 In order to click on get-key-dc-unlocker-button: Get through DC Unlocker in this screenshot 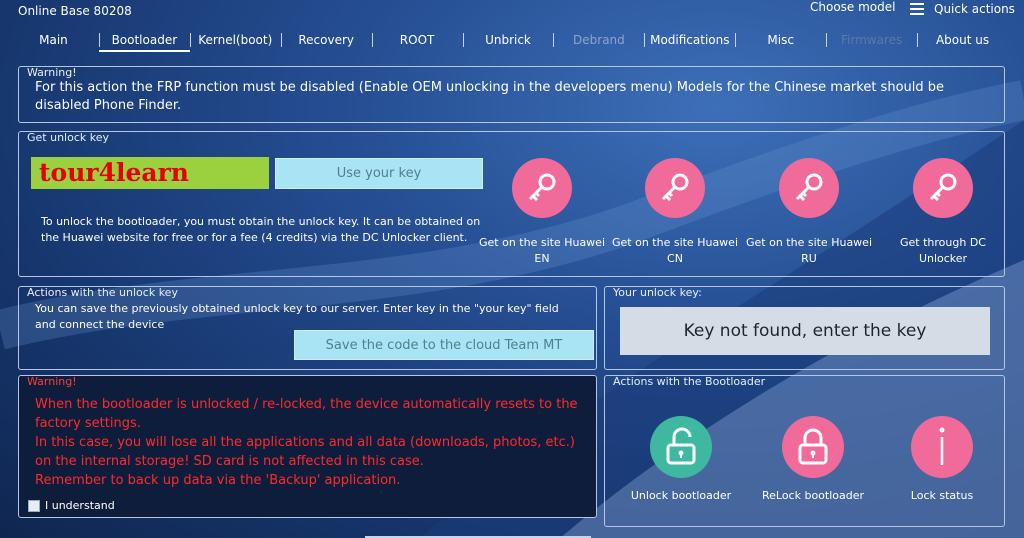, I will do `click(943, 212)`.